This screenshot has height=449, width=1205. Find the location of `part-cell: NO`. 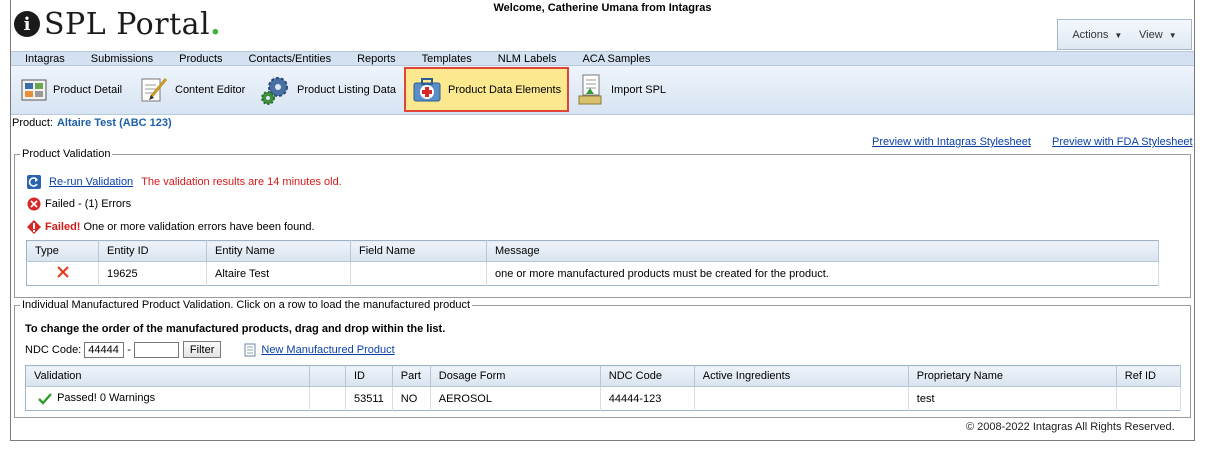

part-cell: NO is located at coordinates (411, 398).